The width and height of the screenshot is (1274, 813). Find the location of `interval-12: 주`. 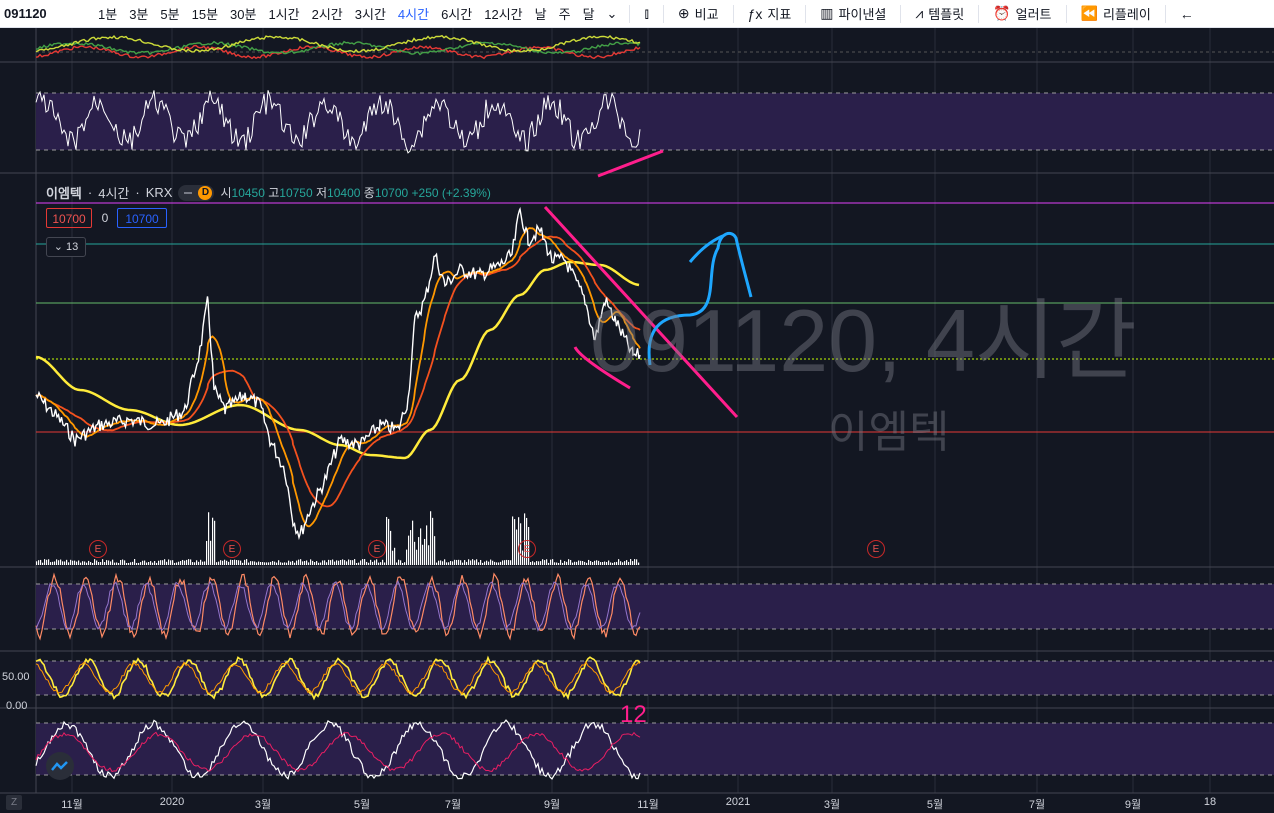

interval-12: 주 is located at coordinates (565, 13).